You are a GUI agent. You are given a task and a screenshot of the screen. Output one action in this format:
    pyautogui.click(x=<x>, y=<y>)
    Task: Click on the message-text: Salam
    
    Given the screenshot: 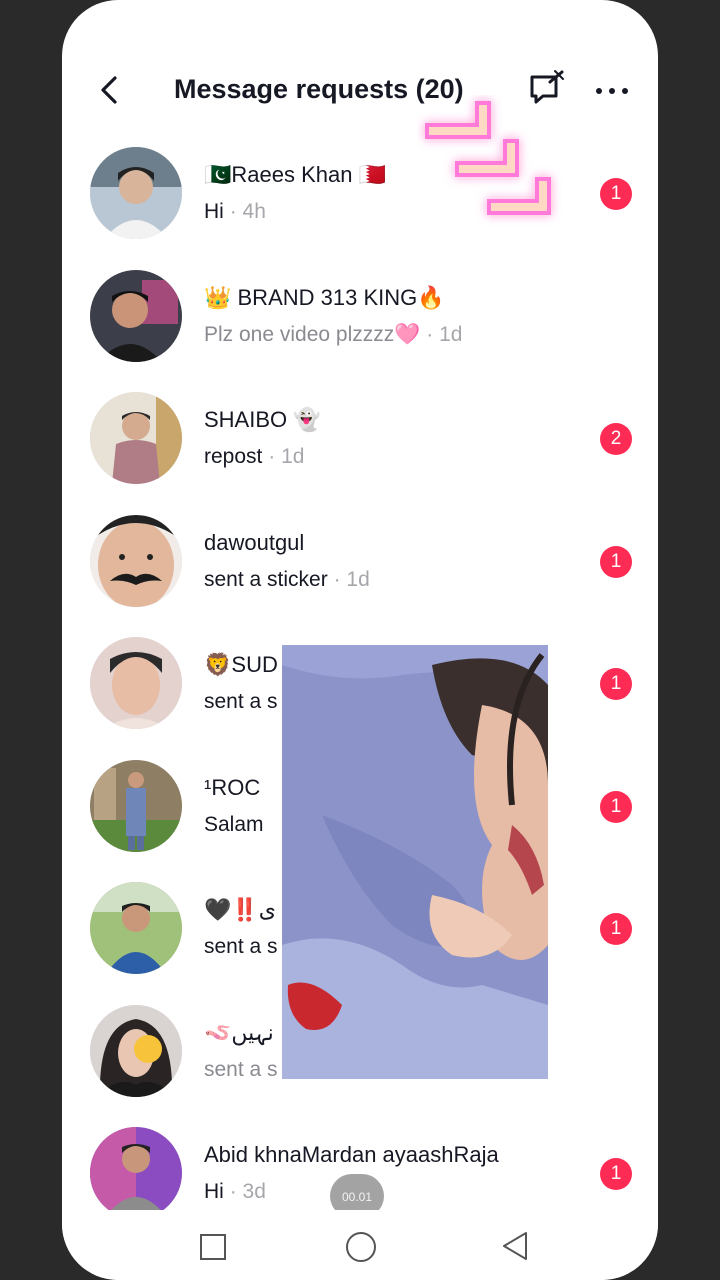 What is the action you would take?
    pyautogui.click(x=234, y=824)
    